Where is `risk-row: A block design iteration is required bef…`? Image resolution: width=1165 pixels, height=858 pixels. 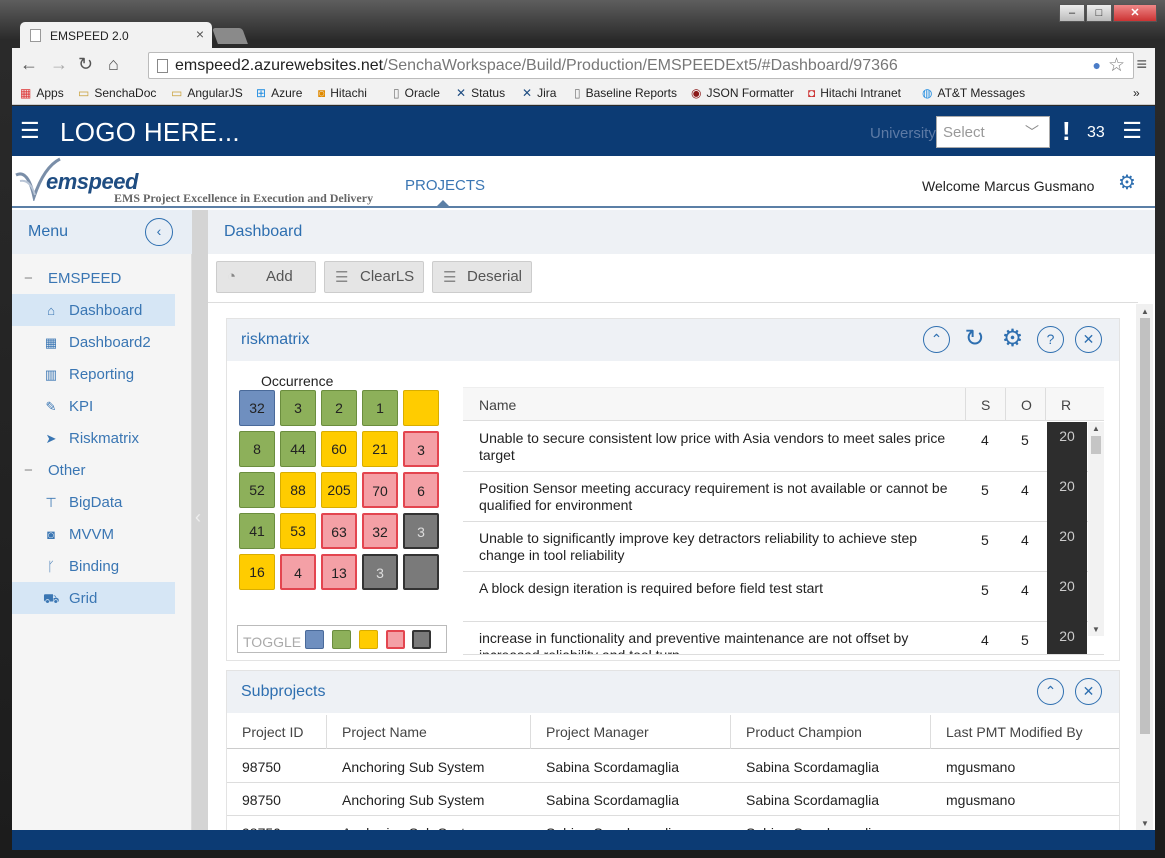 risk-row: A block design iteration is required bef… is located at coordinates (783, 597).